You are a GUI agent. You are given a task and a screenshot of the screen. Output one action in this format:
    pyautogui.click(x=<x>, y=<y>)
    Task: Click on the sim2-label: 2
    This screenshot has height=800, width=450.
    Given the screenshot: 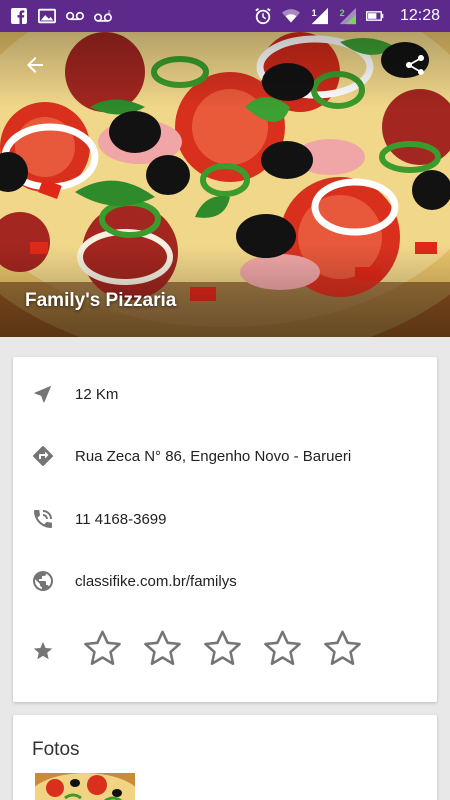 What is the action you would take?
    pyautogui.click(x=342, y=13)
    